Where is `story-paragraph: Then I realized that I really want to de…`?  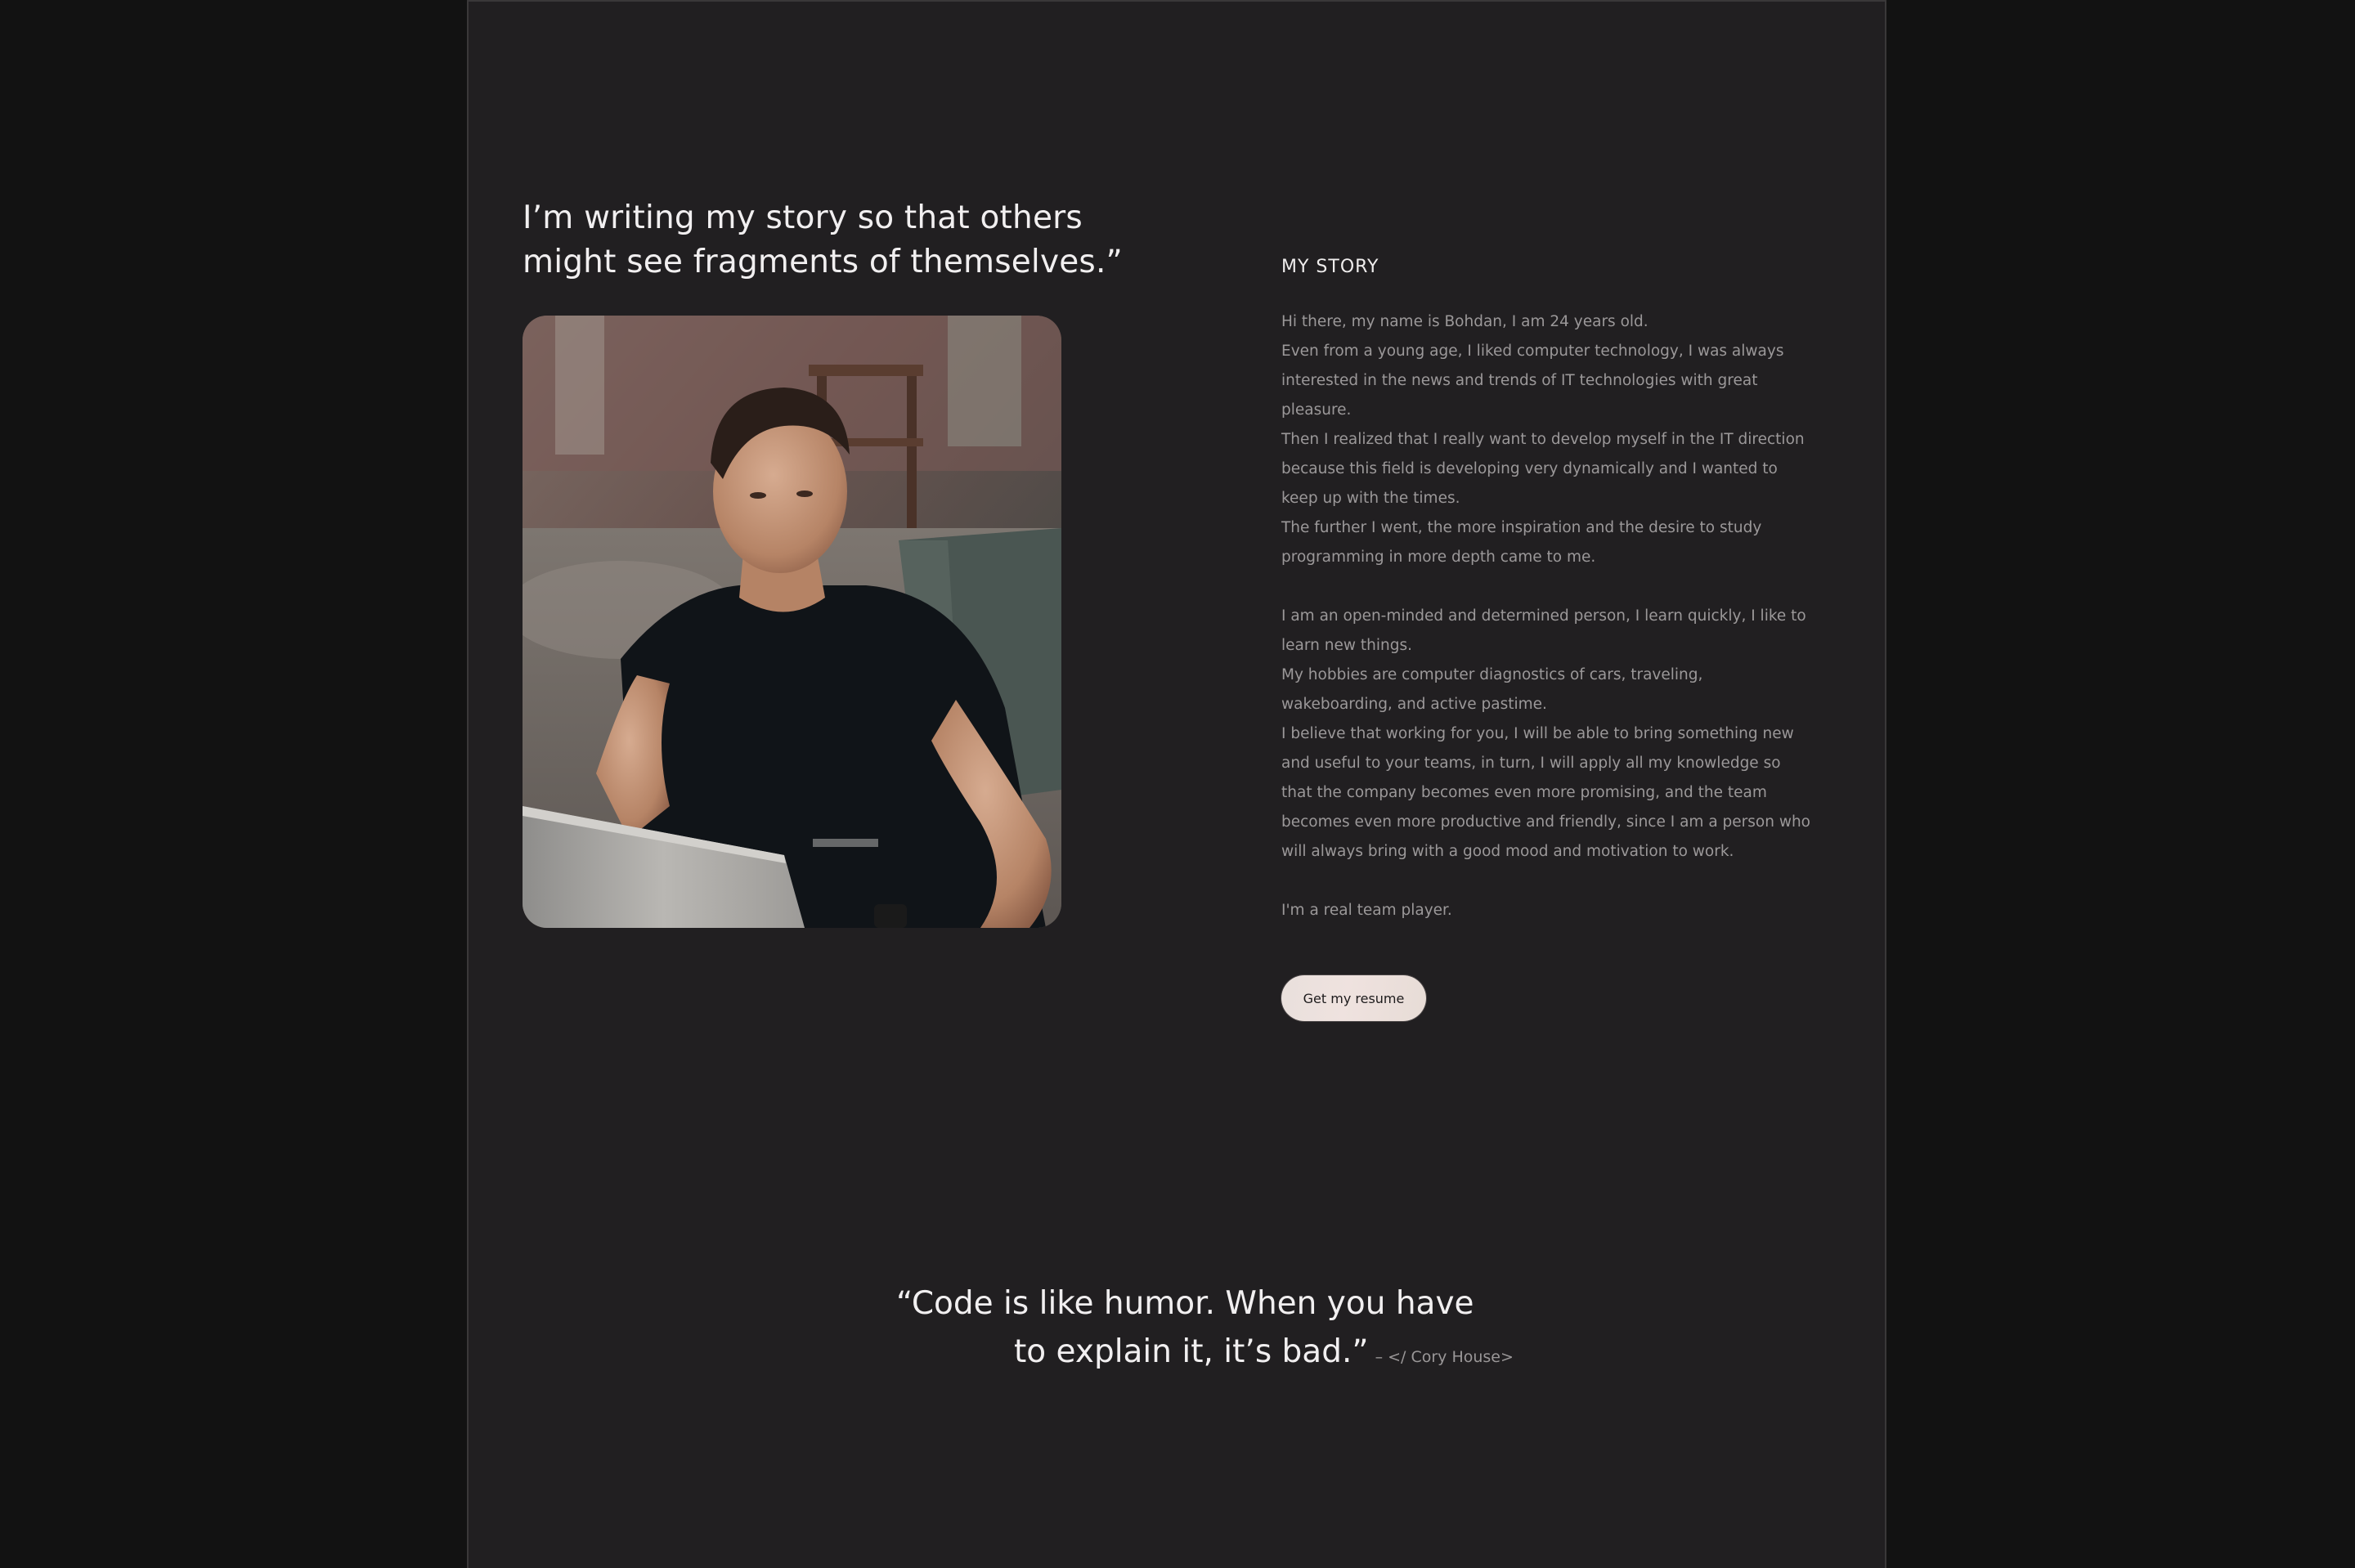 story-paragraph: Then I realized that I really want to de… is located at coordinates (1543, 469).